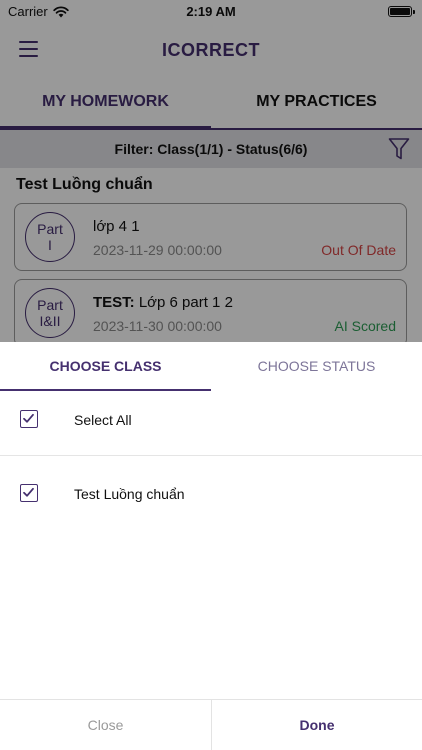 The width and height of the screenshot is (422, 750). What do you see at coordinates (105, 725) in the screenshot?
I see `close-button: Close` at bounding box center [105, 725].